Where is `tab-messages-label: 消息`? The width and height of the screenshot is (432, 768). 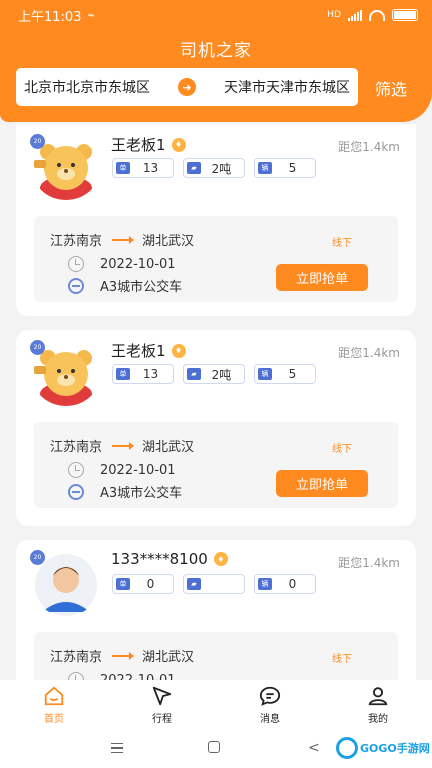 tab-messages-label: 消息 is located at coordinates (270, 719).